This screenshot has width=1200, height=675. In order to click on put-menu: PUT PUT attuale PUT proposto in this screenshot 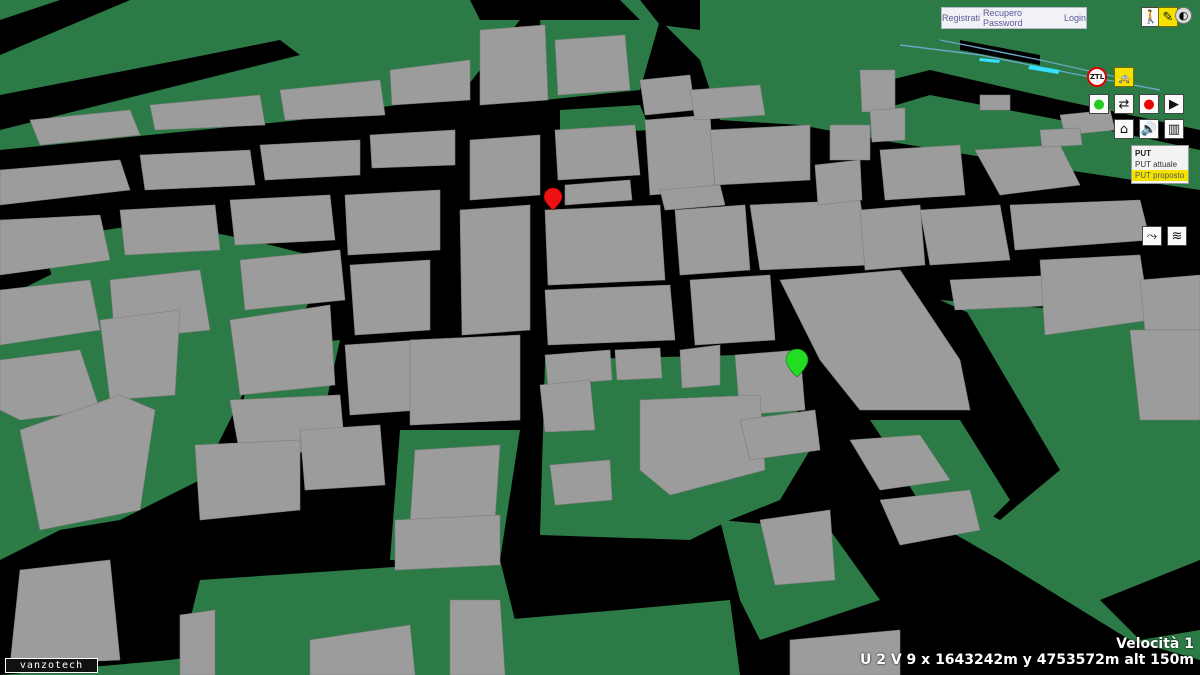, I will do `click(1160, 164)`.